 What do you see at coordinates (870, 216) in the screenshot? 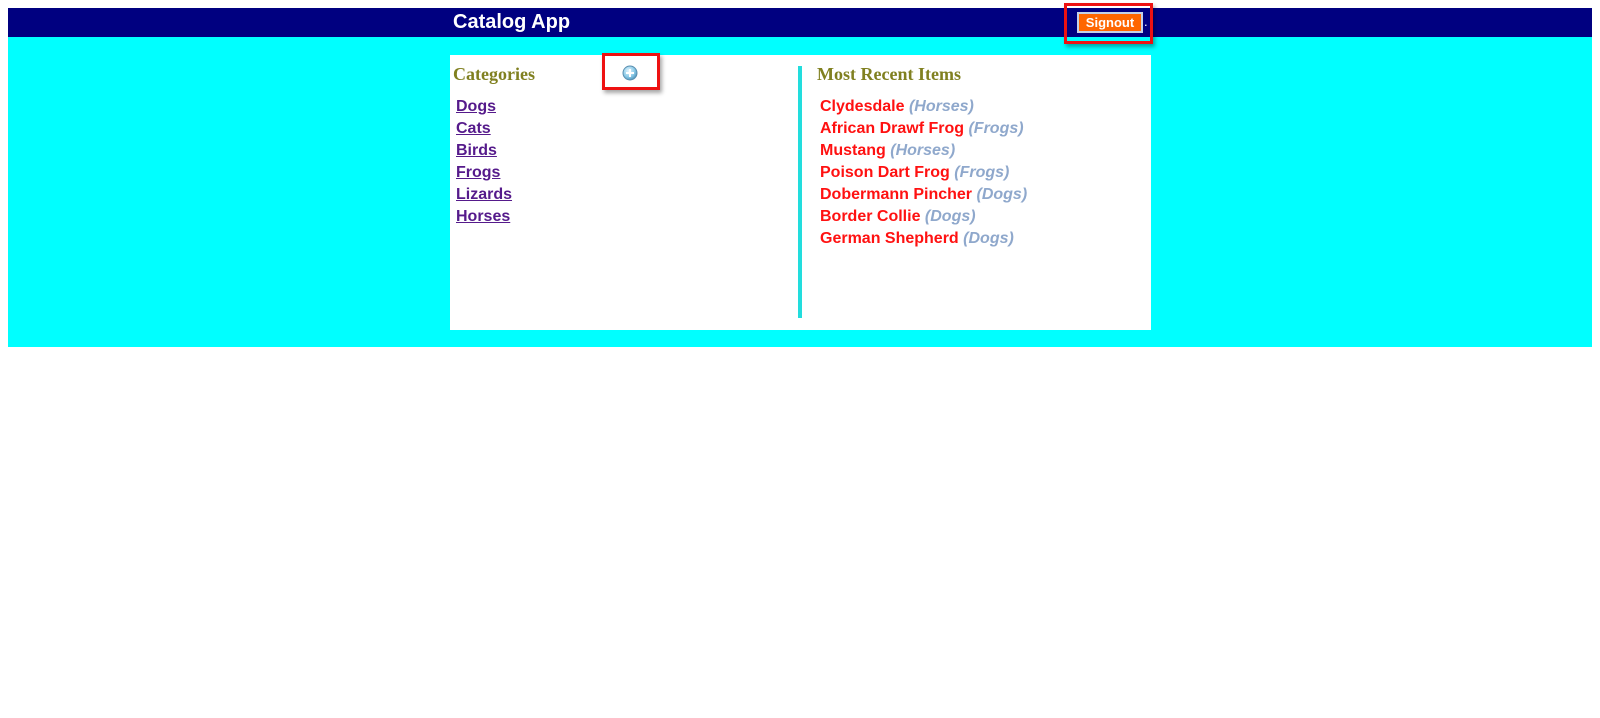
I see `recent-item-name: Border Collie` at bounding box center [870, 216].